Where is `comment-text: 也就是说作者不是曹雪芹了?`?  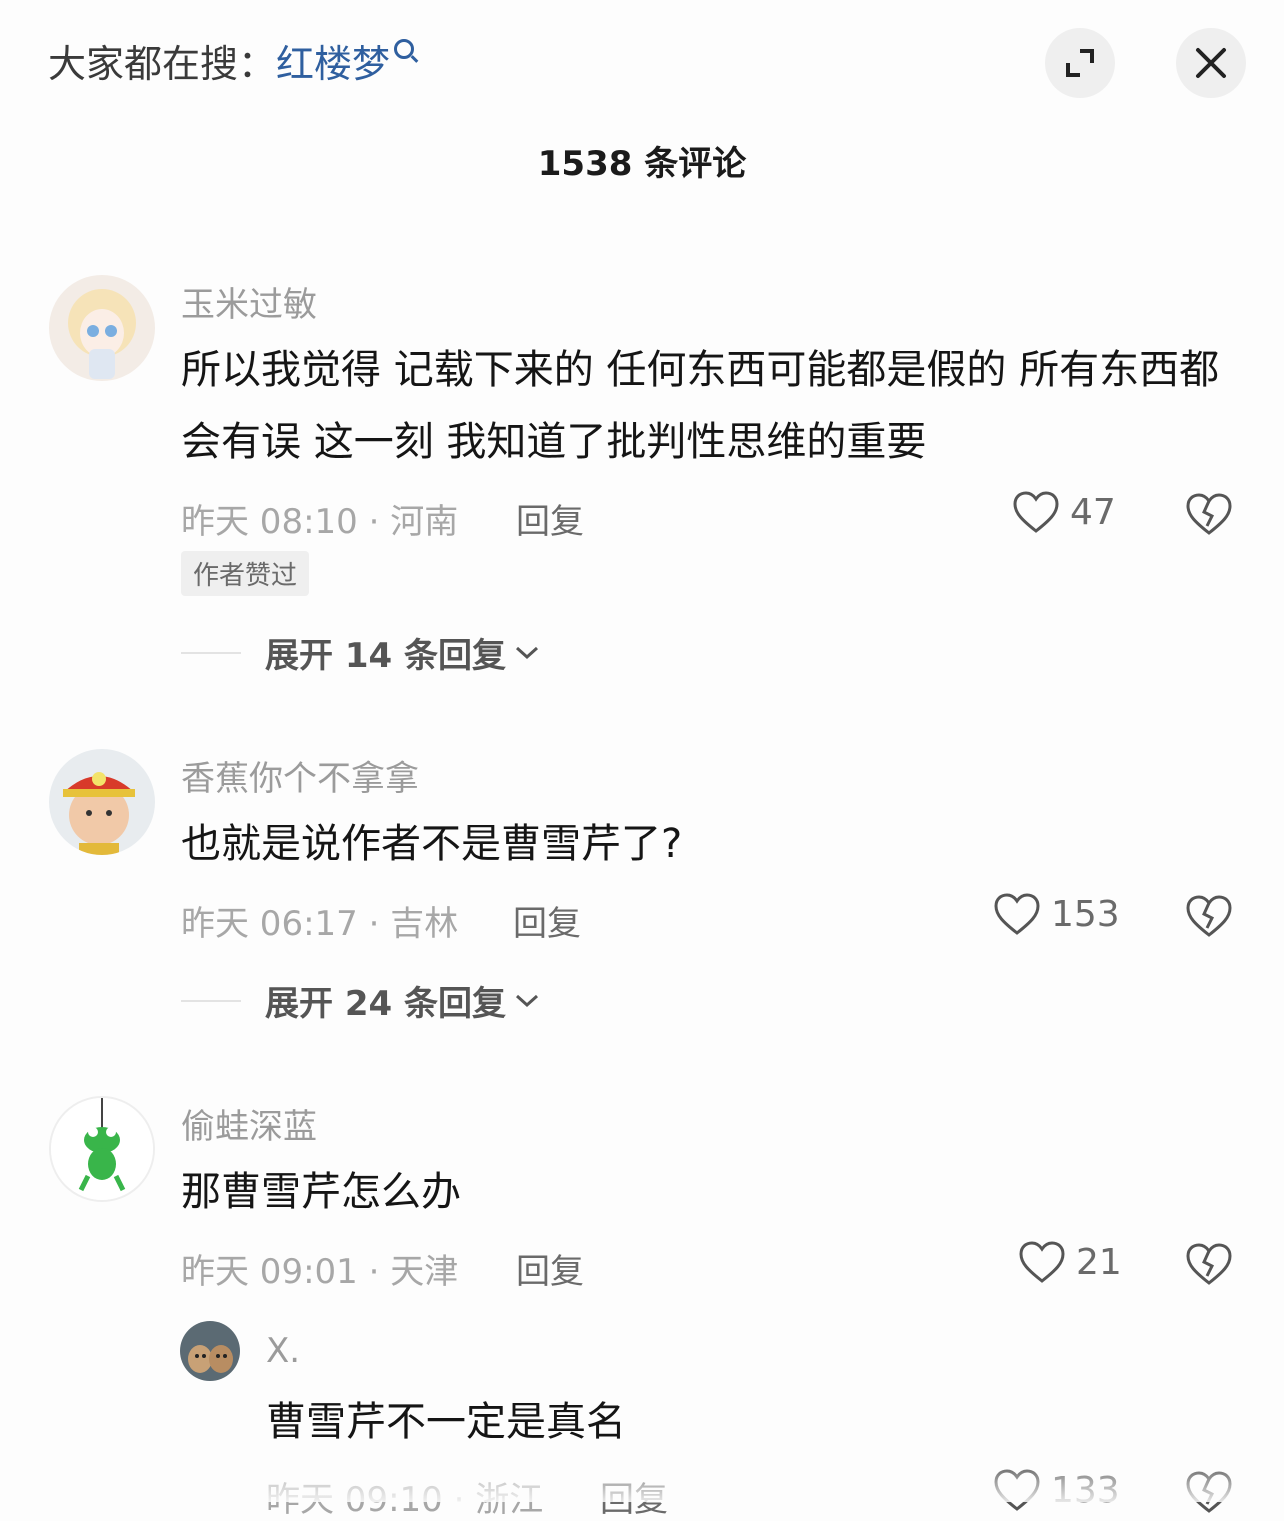 comment-text: 也就是说作者不是曹雪芹了? is located at coordinates (432, 844).